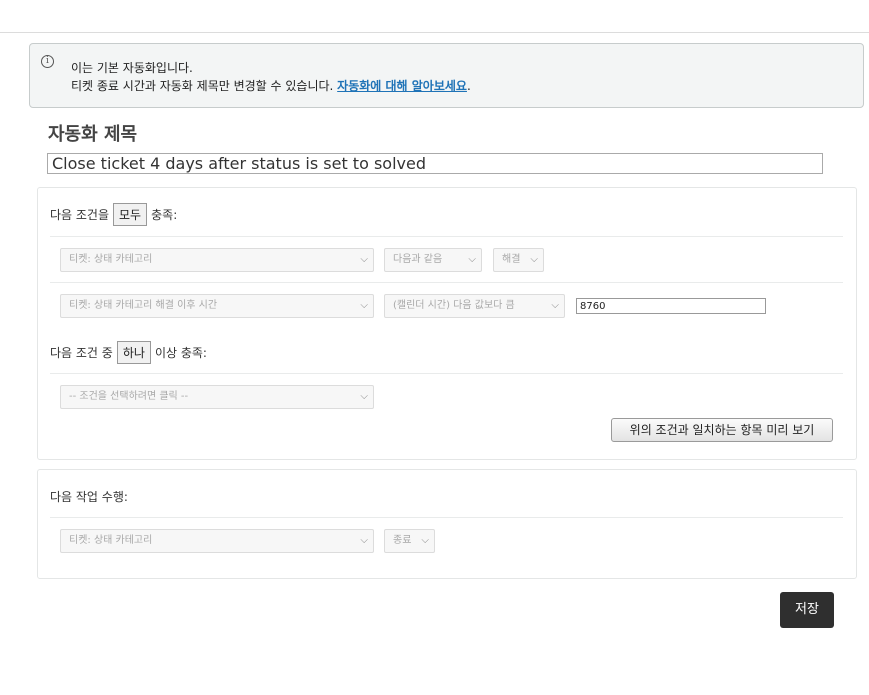 The height and width of the screenshot is (695, 869). I want to click on condition-field-select: 티켓: 상태 카테고리 해결 이후 시간 ⌵, so click(217, 306).